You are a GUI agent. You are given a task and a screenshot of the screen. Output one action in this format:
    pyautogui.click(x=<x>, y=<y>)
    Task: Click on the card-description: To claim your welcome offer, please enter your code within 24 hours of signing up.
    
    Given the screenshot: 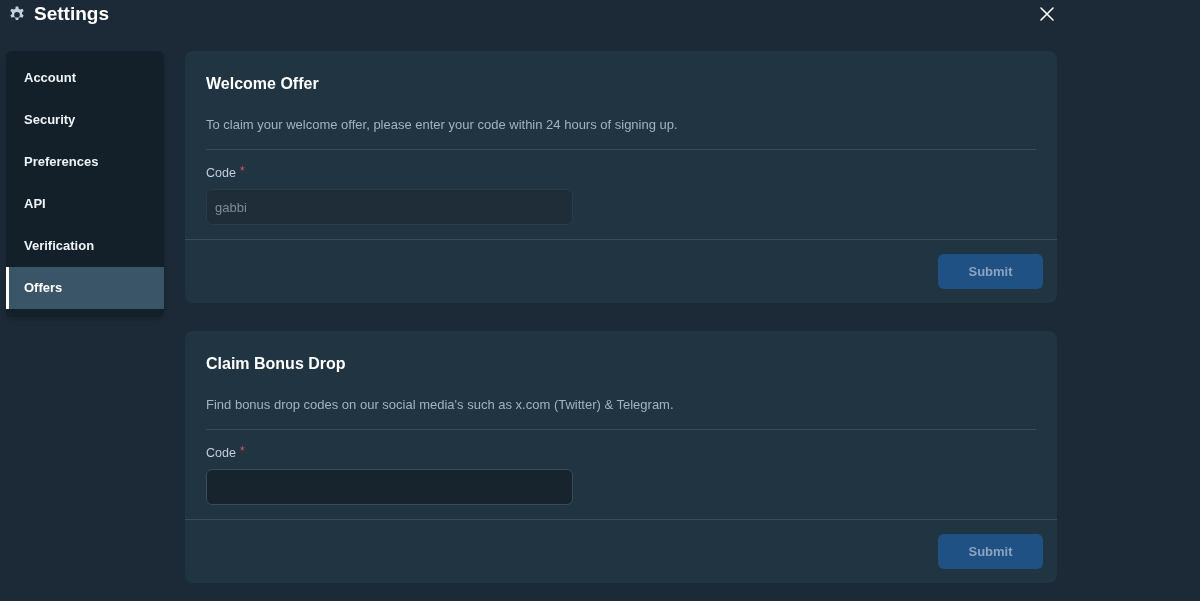 What is the action you would take?
    pyautogui.click(x=442, y=125)
    